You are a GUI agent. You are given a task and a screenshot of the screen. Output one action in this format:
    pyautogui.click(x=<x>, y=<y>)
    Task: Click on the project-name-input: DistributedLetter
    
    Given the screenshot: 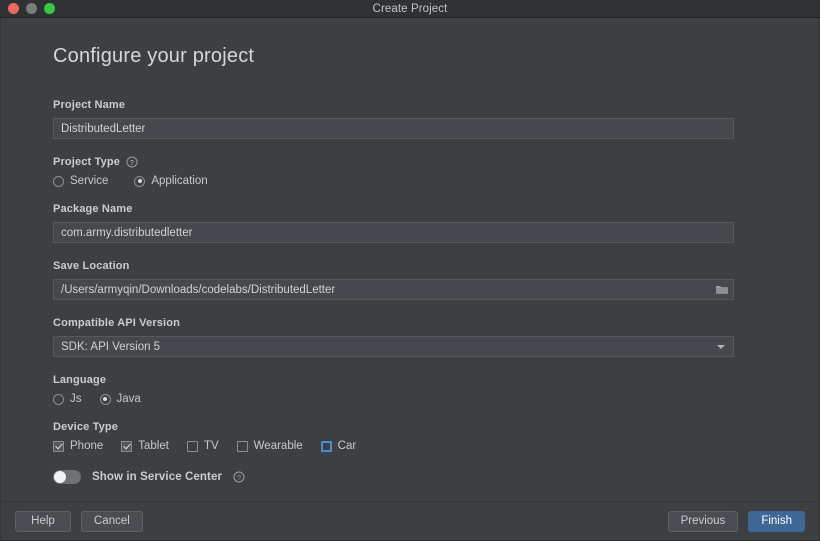 What is the action you would take?
    pyautogui.click(x=393, y=128)
    